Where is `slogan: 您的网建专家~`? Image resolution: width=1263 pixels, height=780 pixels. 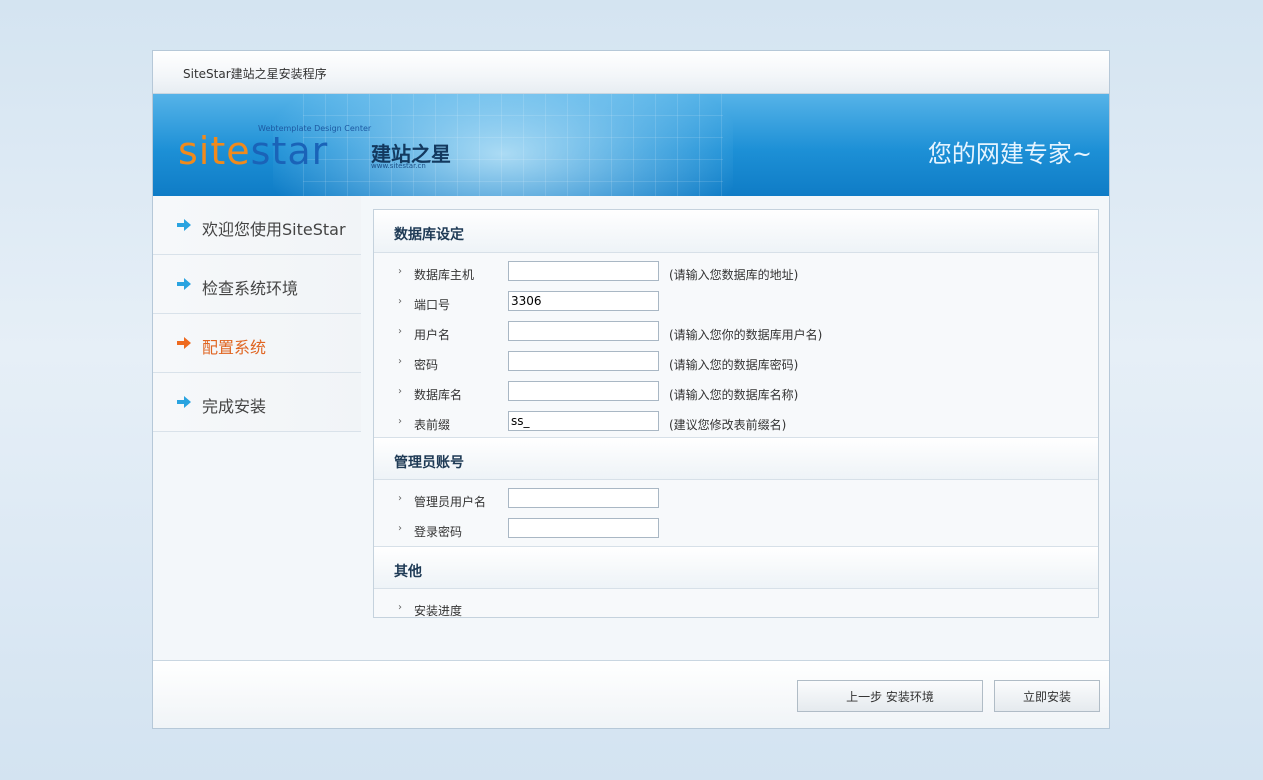 slogan: 您的网建专家~ is located at coordinates (1009, 154).